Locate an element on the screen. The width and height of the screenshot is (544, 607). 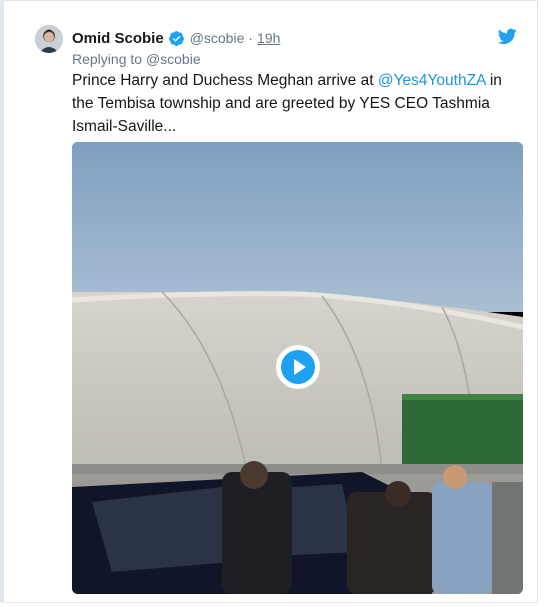
play-button is located at coordinates (298, 367).